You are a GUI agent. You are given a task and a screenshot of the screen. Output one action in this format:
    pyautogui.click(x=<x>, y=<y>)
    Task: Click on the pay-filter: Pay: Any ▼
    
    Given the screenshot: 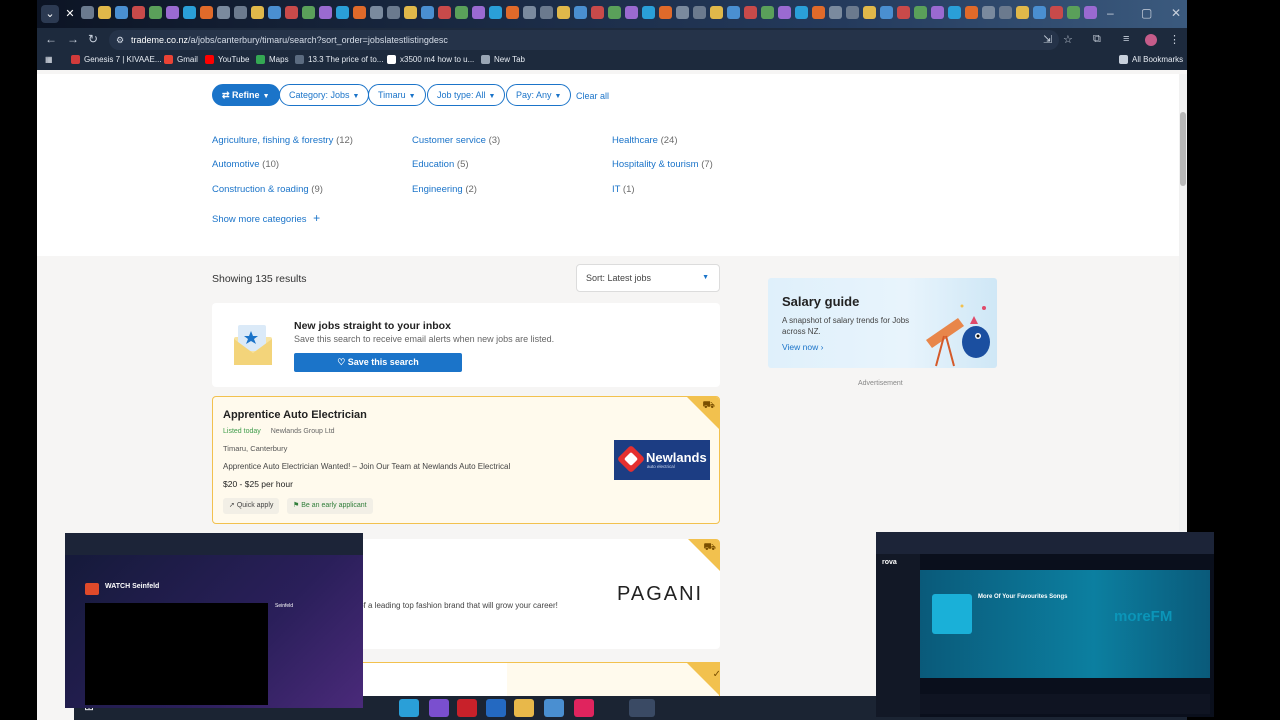 What is the action you would take?
    pyautogui.click(x=539, y=95)
    